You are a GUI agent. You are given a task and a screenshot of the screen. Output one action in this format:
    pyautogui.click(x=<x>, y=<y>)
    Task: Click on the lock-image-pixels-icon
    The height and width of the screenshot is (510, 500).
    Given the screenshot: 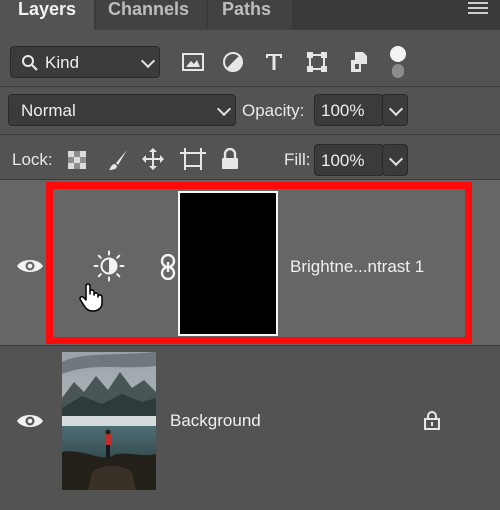 What is the action you would take?
    pyautogui.click(x=118, y=160)
    